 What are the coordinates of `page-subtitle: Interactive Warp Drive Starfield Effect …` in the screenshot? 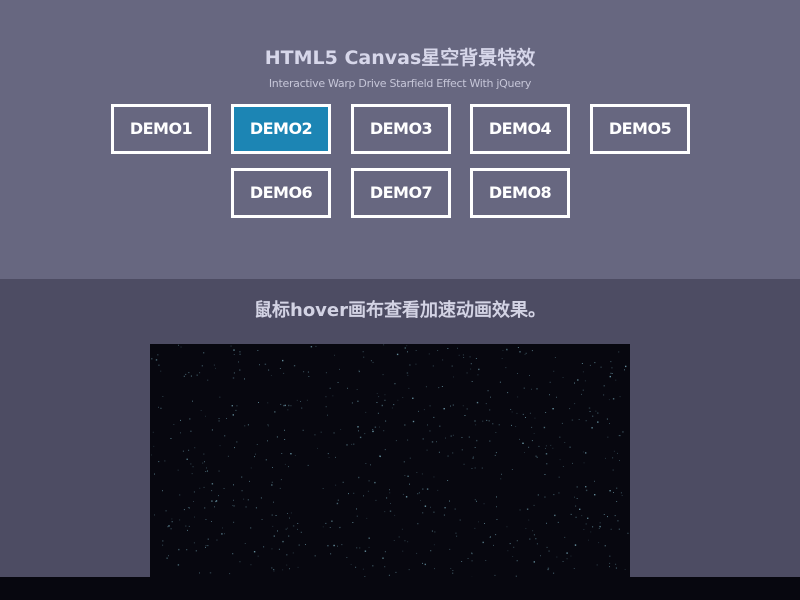 It's located at (400, 83).